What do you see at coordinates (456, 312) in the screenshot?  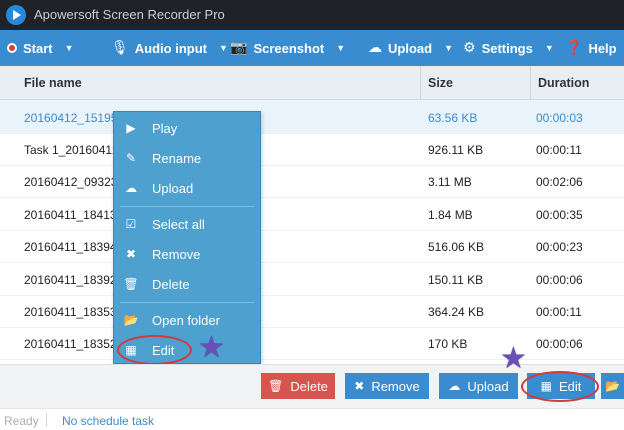 I see `size-cell: 364.24 KB` at bounding box center [456, 312].